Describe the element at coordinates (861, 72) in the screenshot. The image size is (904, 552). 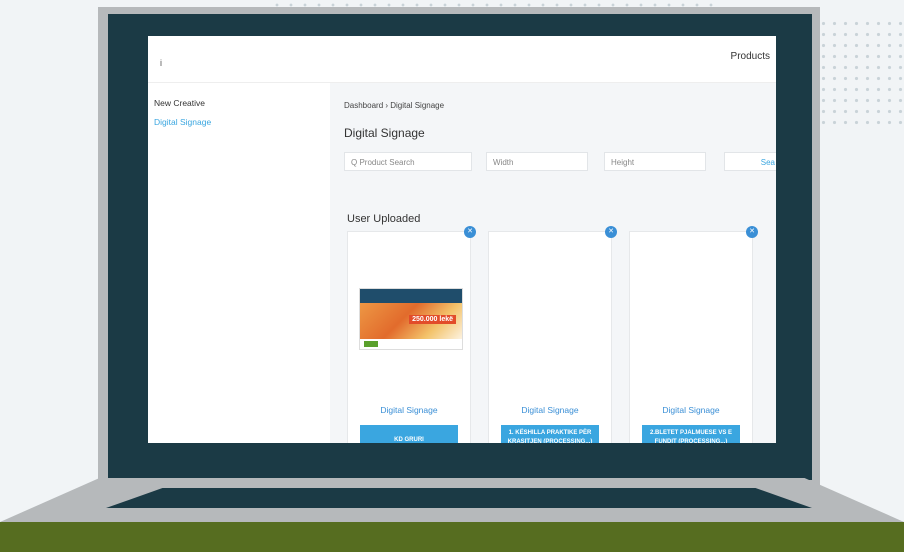
I see `decorative-dots-right` at that location.